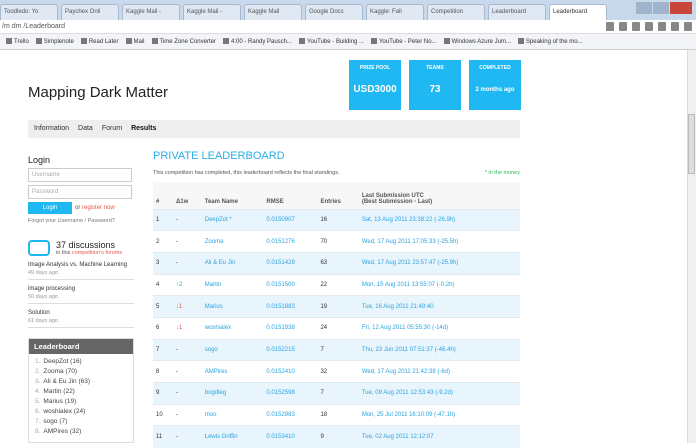 The width and height of the screenshot is (696, 448). What do you see at coordinates (232, 219) in the screenshot?
I see `team-name-link: DeepZot *` at bounding box center [232, 219].